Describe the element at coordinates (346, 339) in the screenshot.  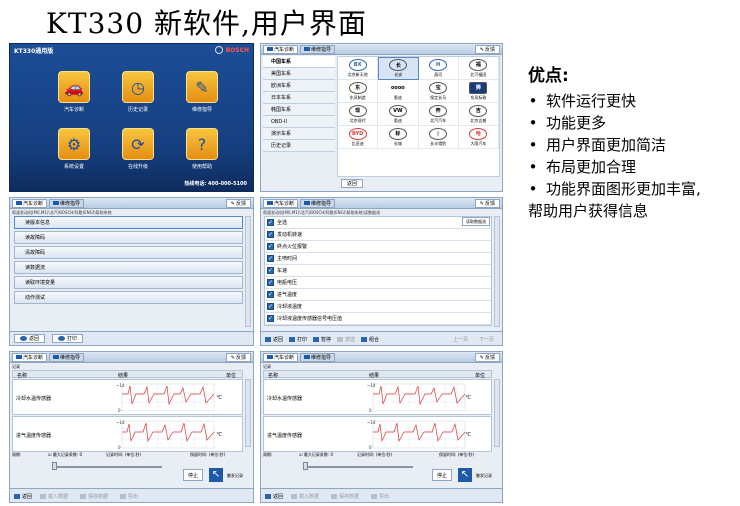
I see `wave-button: 波选` at that location.